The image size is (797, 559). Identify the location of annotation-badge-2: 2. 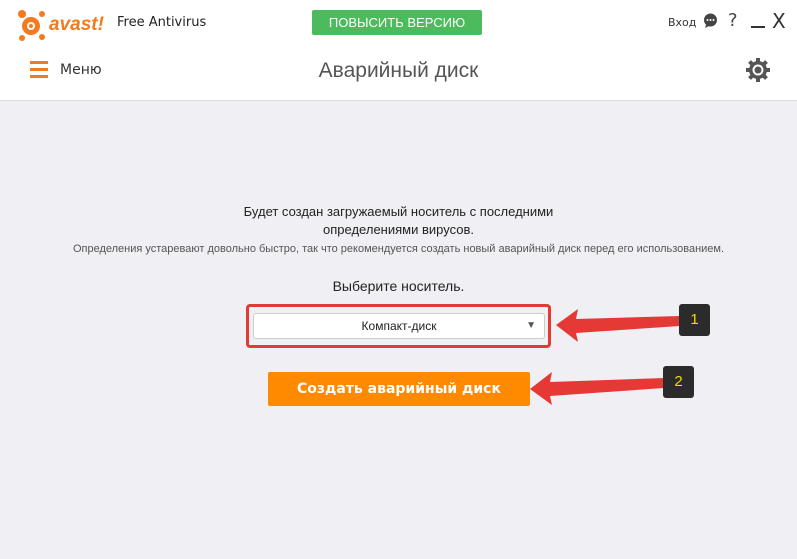
(678, 382).